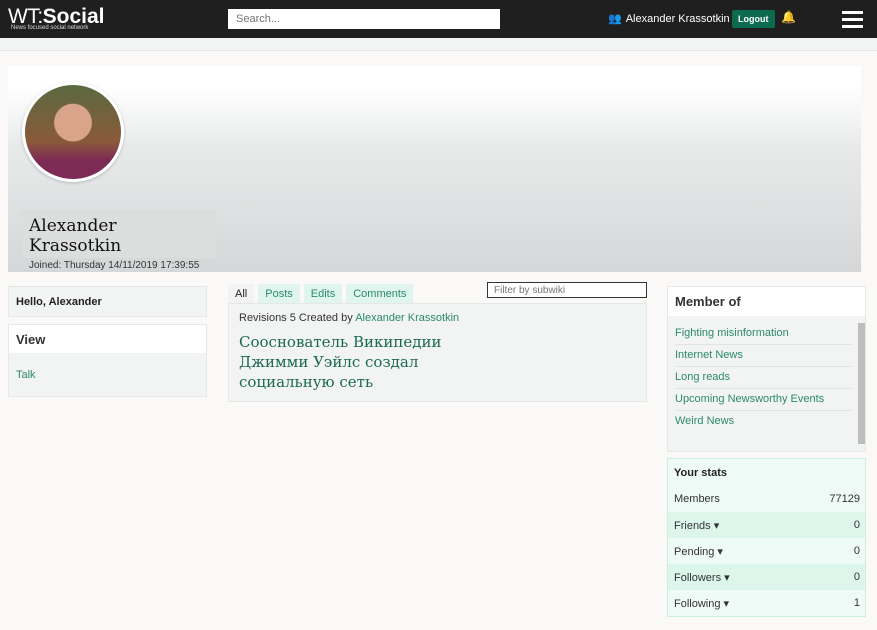 The height and width of the screenshot is (630, 877). I want to click on hamburger-icon, so click(852, 21).